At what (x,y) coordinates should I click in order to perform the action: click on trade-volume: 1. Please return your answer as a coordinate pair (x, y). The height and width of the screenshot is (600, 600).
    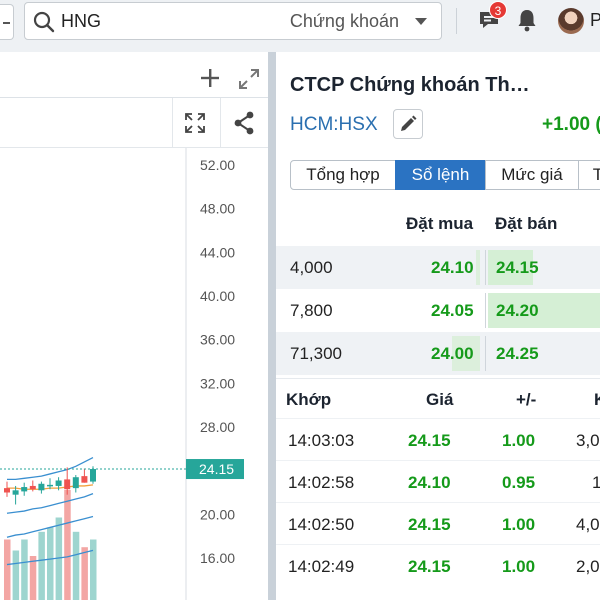
    Looking at the image, I should click on (596, 482).